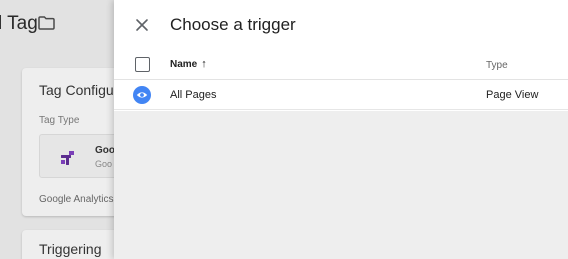 The width and height of the screenshot is (568, 259). What do you see at coordinates (59, 120) in the screenshot?
I see `tag-type-label: Tag Type` at bounding box center [59, 120].